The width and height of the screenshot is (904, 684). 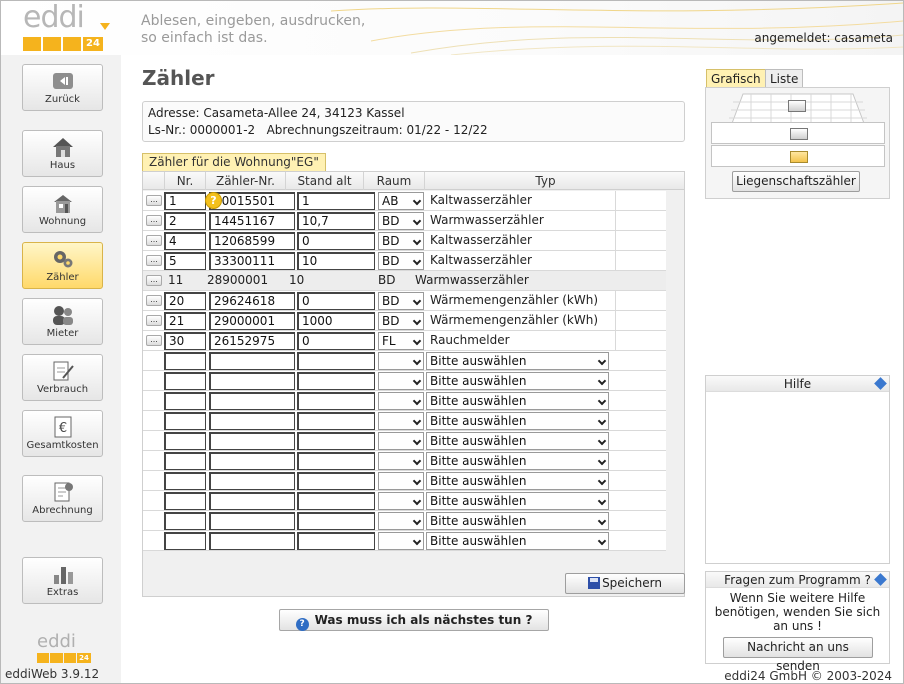 I want to click on nr-input: 5, so click(x=185, y=261).